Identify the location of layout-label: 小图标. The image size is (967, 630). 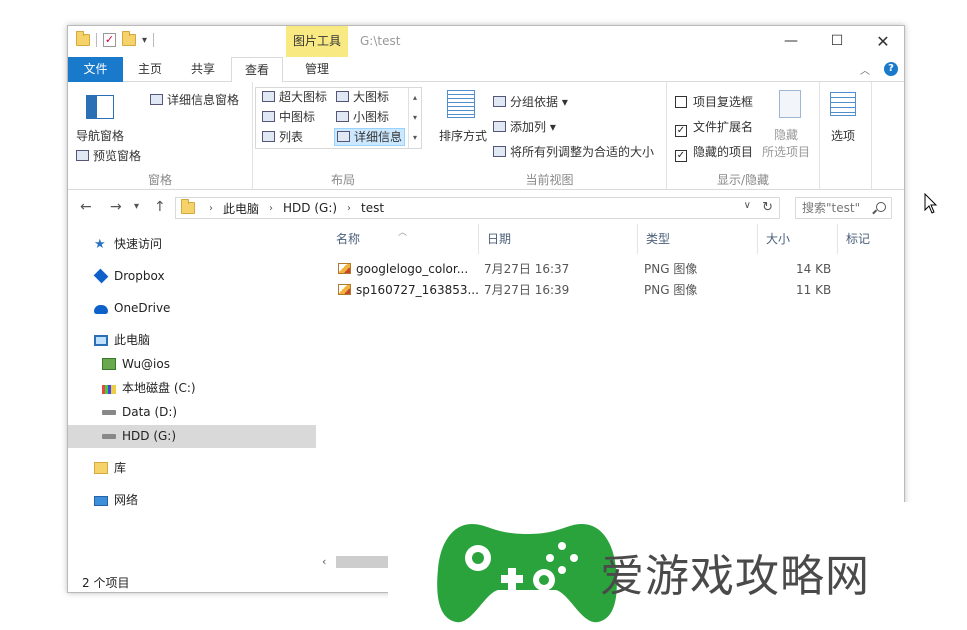
(371, 117).